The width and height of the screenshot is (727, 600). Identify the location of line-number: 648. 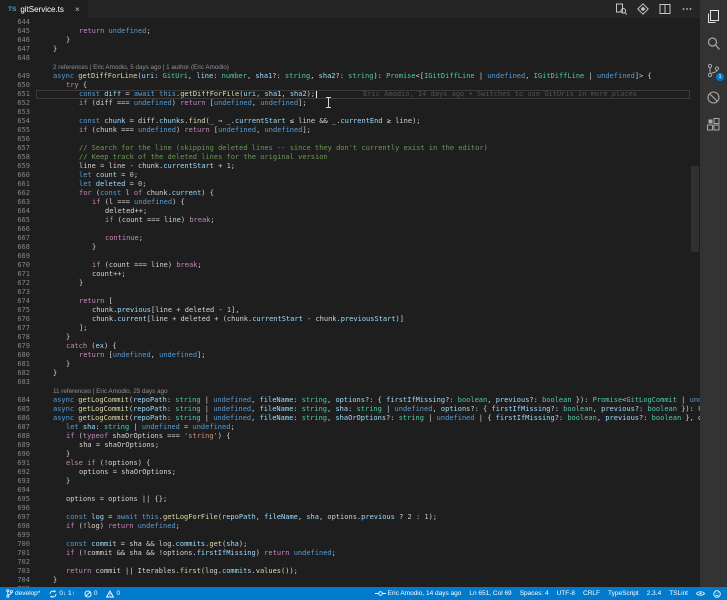
(15, 58).